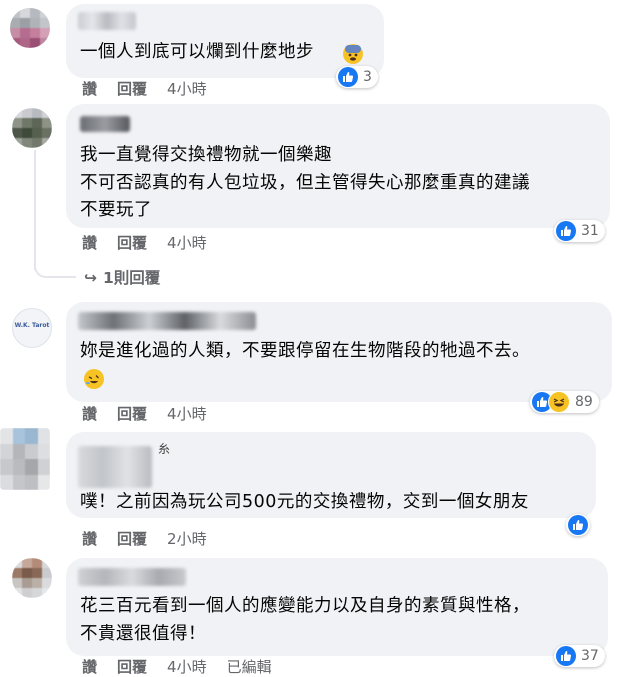  What do you see at coordinates (590, 231) in the screenshot?
I see `reaction-count: 31` at bounding box center [590, 231].